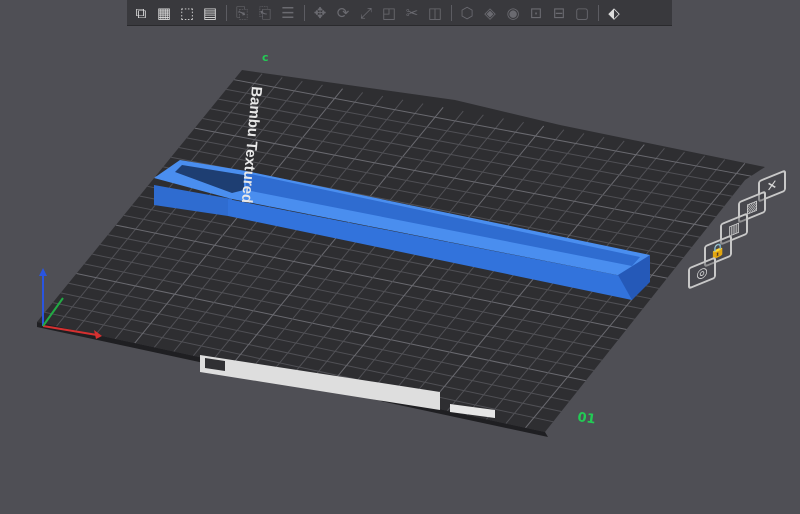 The height and width of the screenshot is (514, 800). I want to click on corner-marker: c, so click(265, 57).